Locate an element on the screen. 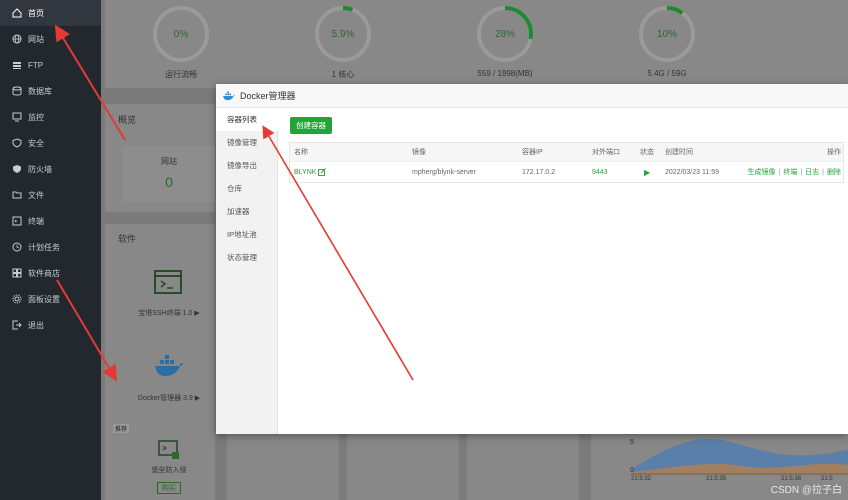  traffic-chart is located at coordinates (739, 457).